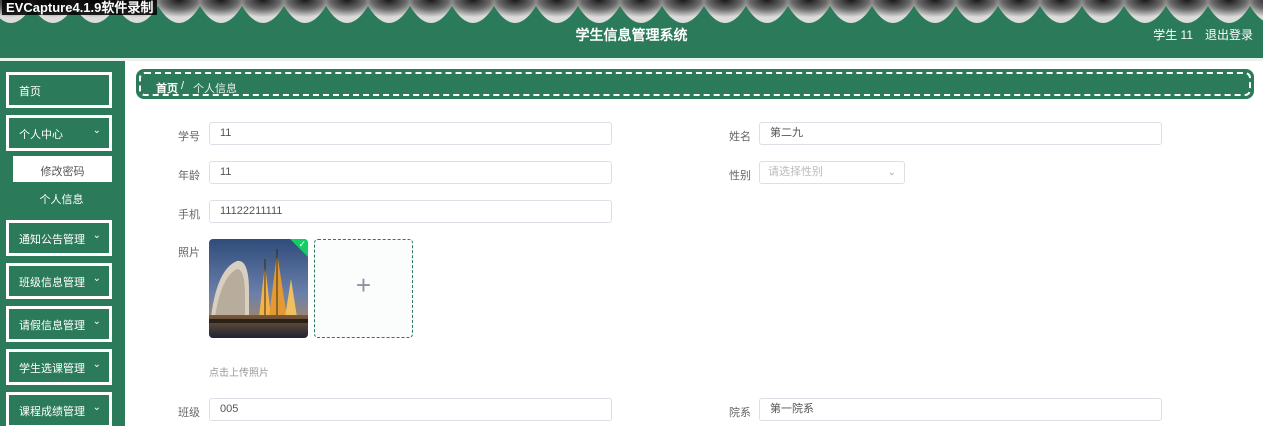 The image size is (1263, 428). What do you see at coordinates (1229, 34) in the screenshot?
I see `logout-link: 退出登录` at bounding box center [1229, 34].